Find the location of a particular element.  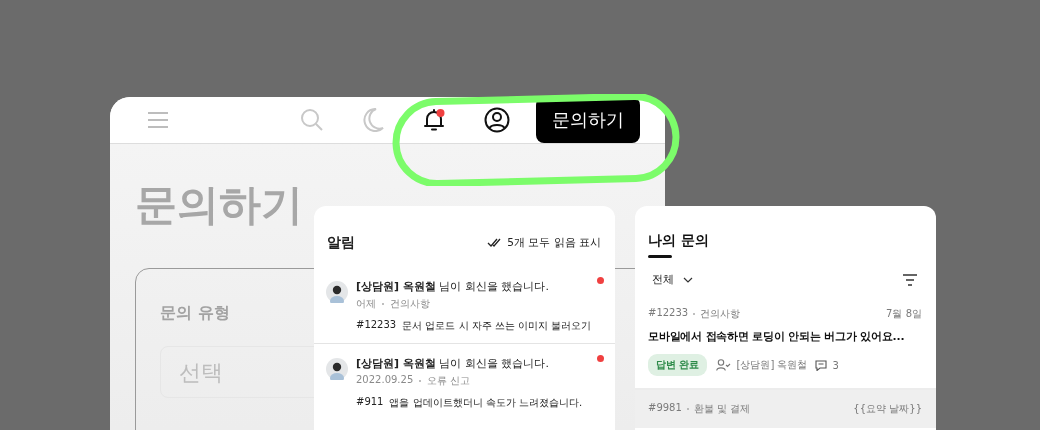

inquiry-category: 환불 및 결제 is located at coordinates (722, 409).